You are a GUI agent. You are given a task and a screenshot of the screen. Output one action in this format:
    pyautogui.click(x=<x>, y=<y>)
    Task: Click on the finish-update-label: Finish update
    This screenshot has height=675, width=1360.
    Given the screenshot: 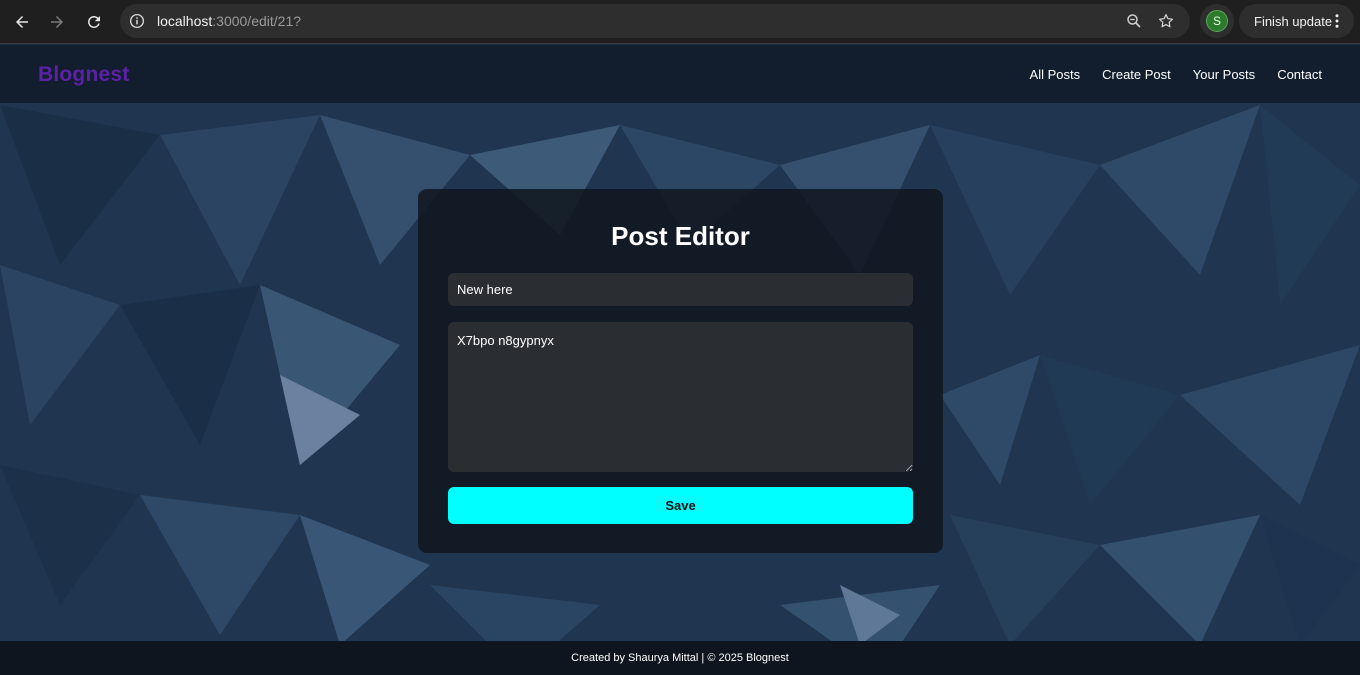 What is the action you would take?
    pyautogui.click(x=1293, y=21)
    